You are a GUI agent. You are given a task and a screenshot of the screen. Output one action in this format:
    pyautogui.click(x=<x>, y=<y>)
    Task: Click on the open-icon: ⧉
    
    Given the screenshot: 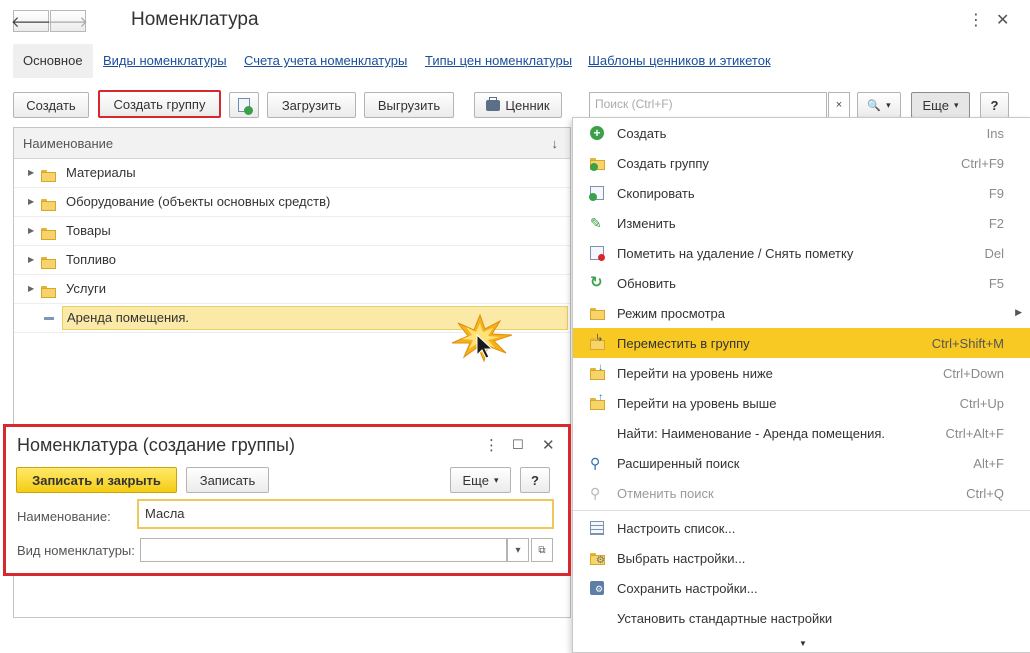 What is the action you would take?
    pyautogui.click(x=542, y=550)
    